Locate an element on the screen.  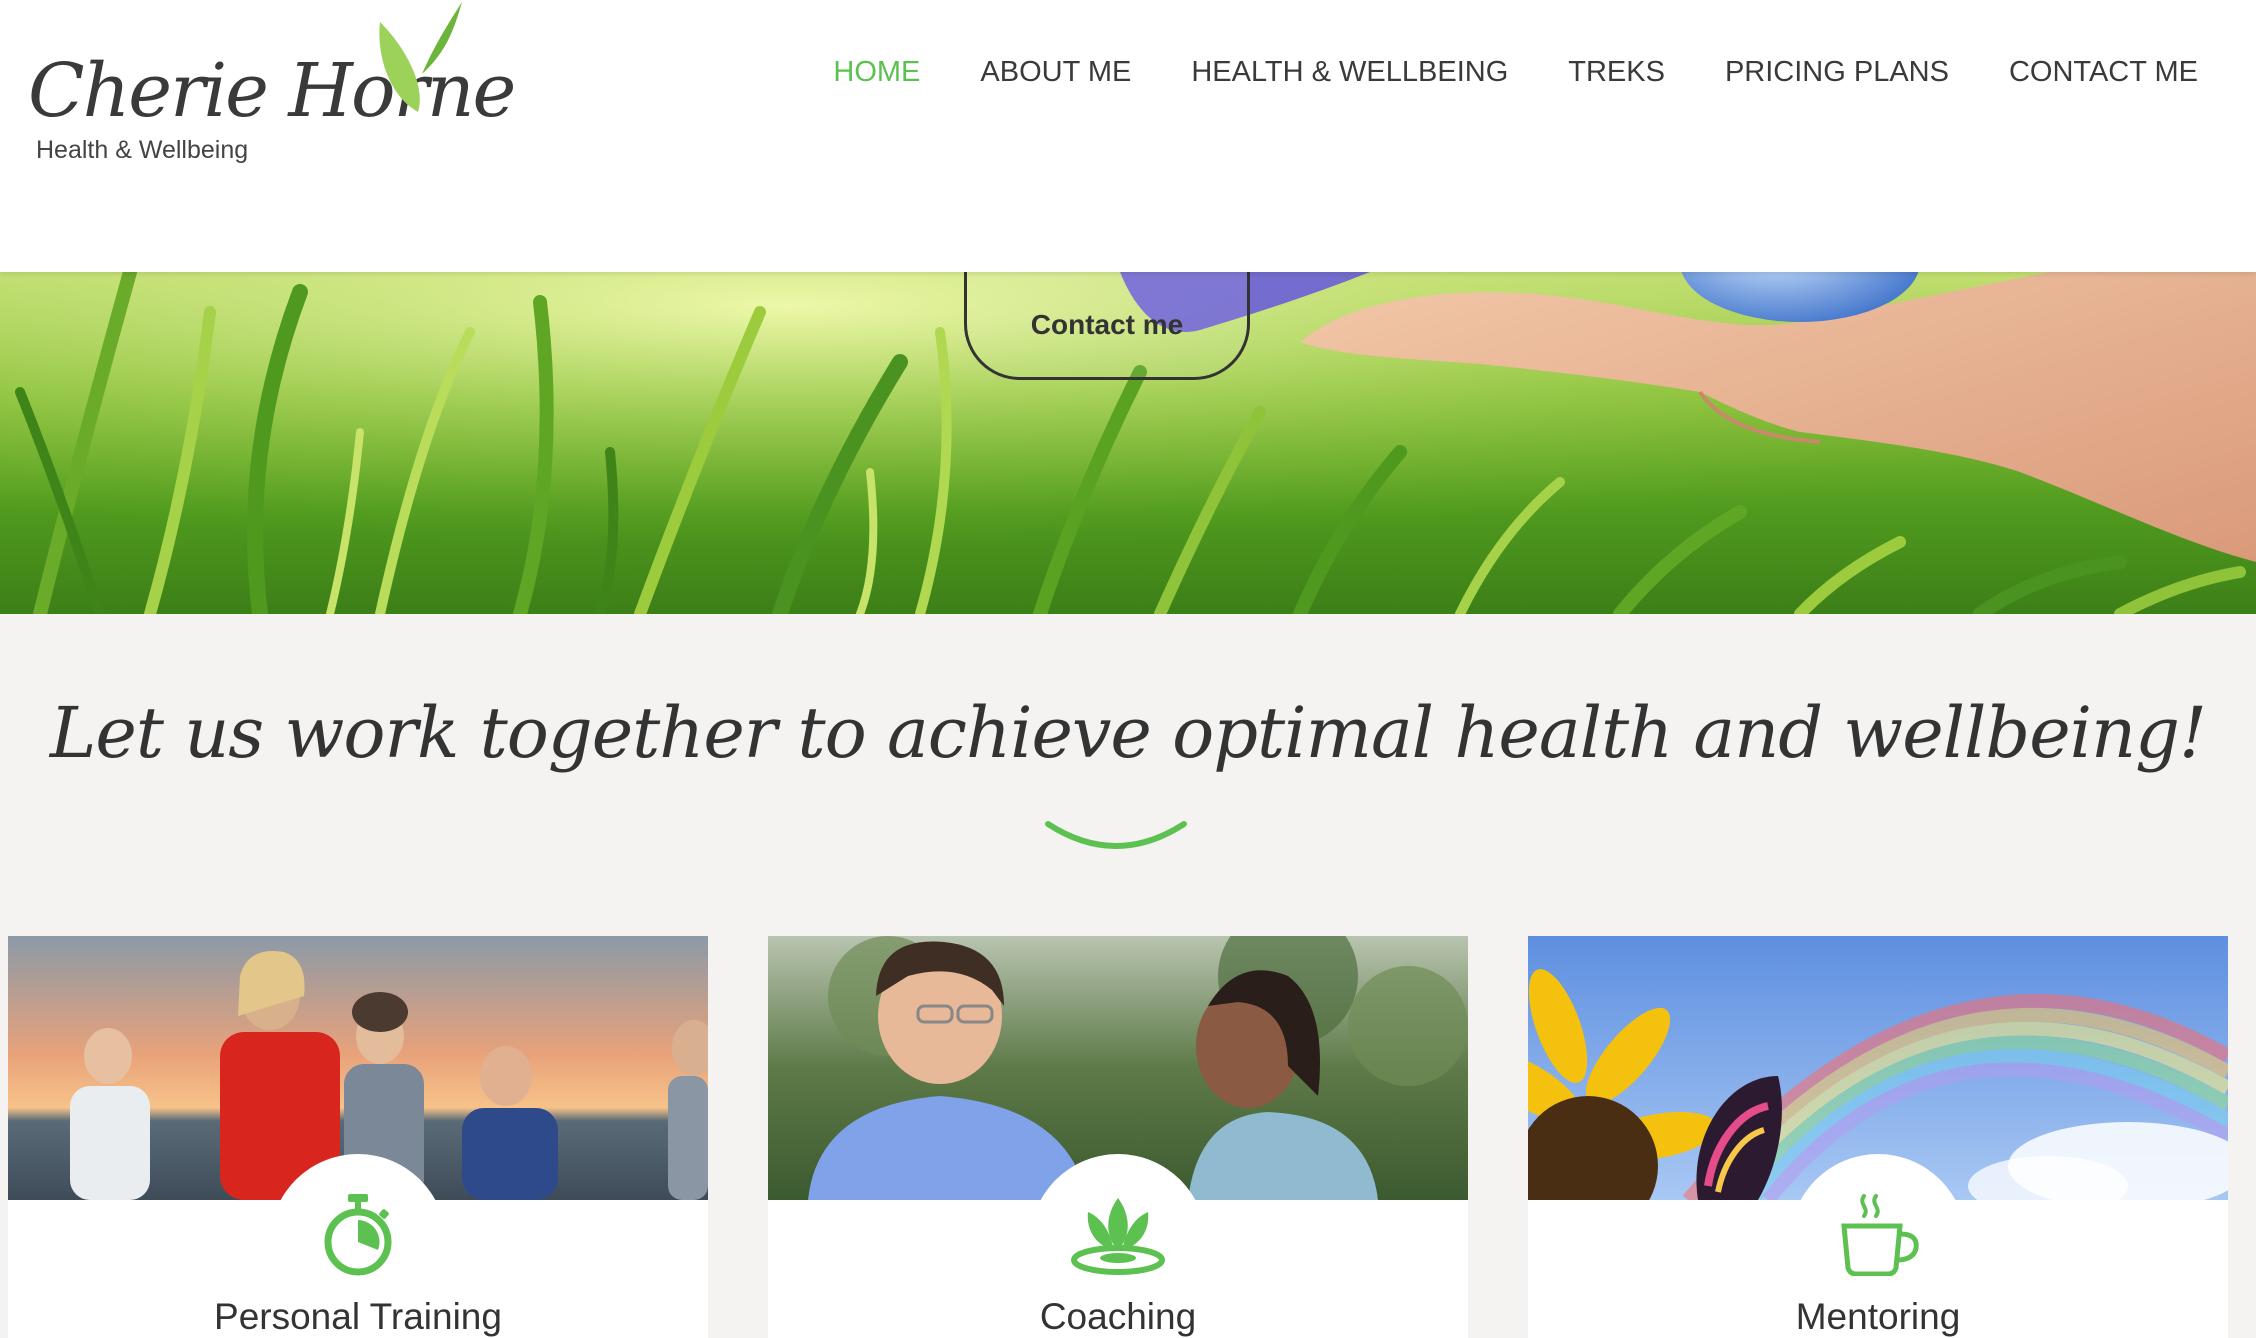
card-title: Coaching is located at coordinates (1118, 1316).